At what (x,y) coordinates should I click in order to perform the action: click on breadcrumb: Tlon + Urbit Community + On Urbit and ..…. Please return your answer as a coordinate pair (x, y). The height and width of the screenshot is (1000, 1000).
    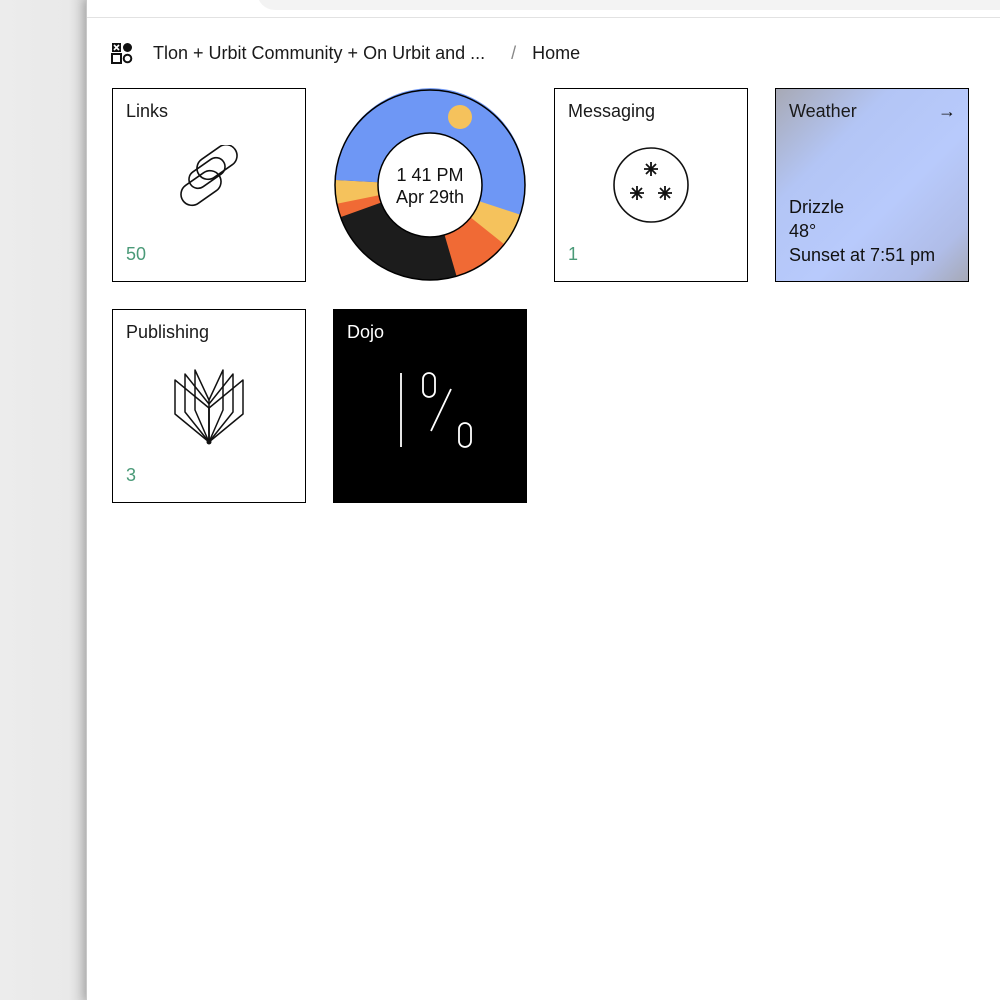
    Looking at the image, I should click on (345, 53).